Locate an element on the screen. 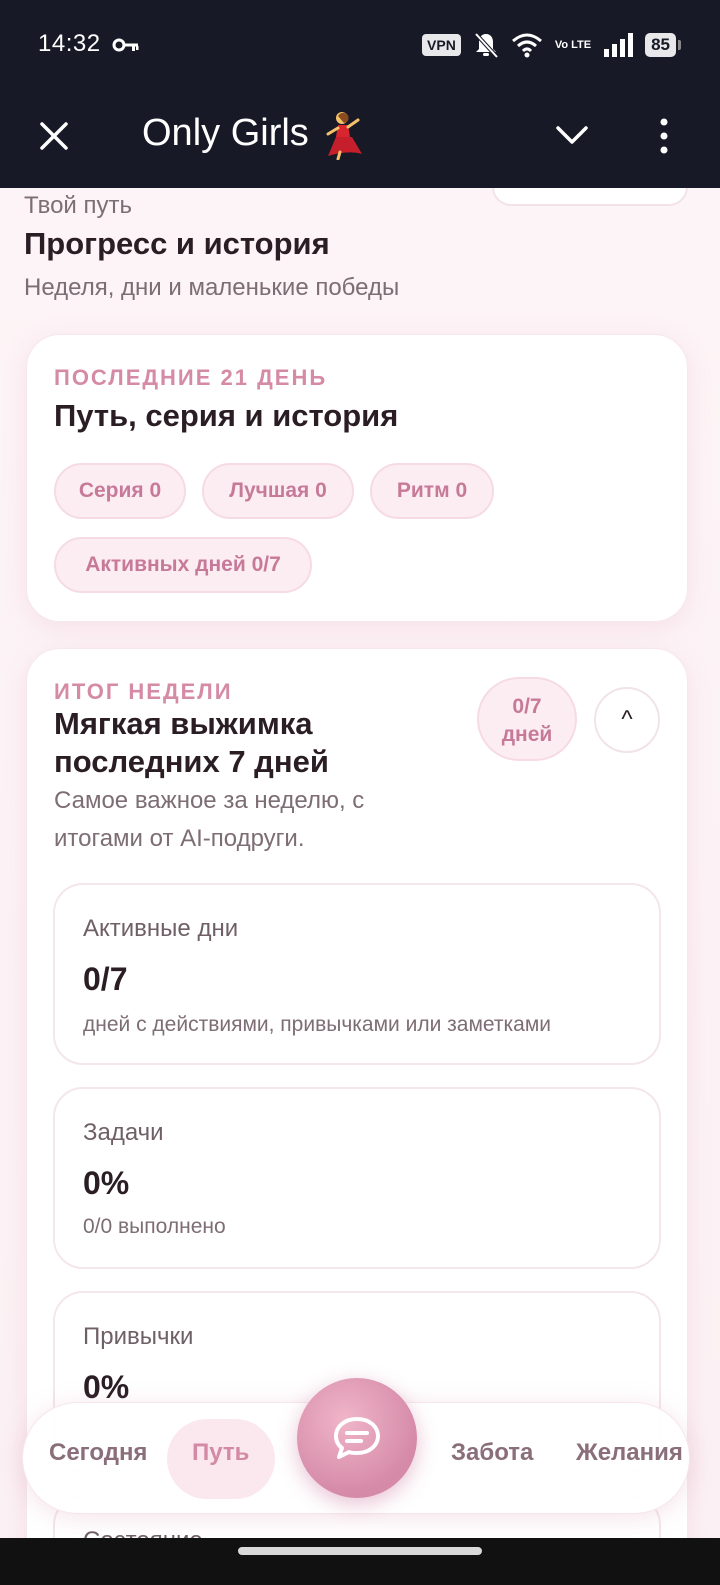 Image resolution: width=720 pixels, height=1585 pixels. stat-desc: 0/0 выполнено is located at coordinates (154, 1226).